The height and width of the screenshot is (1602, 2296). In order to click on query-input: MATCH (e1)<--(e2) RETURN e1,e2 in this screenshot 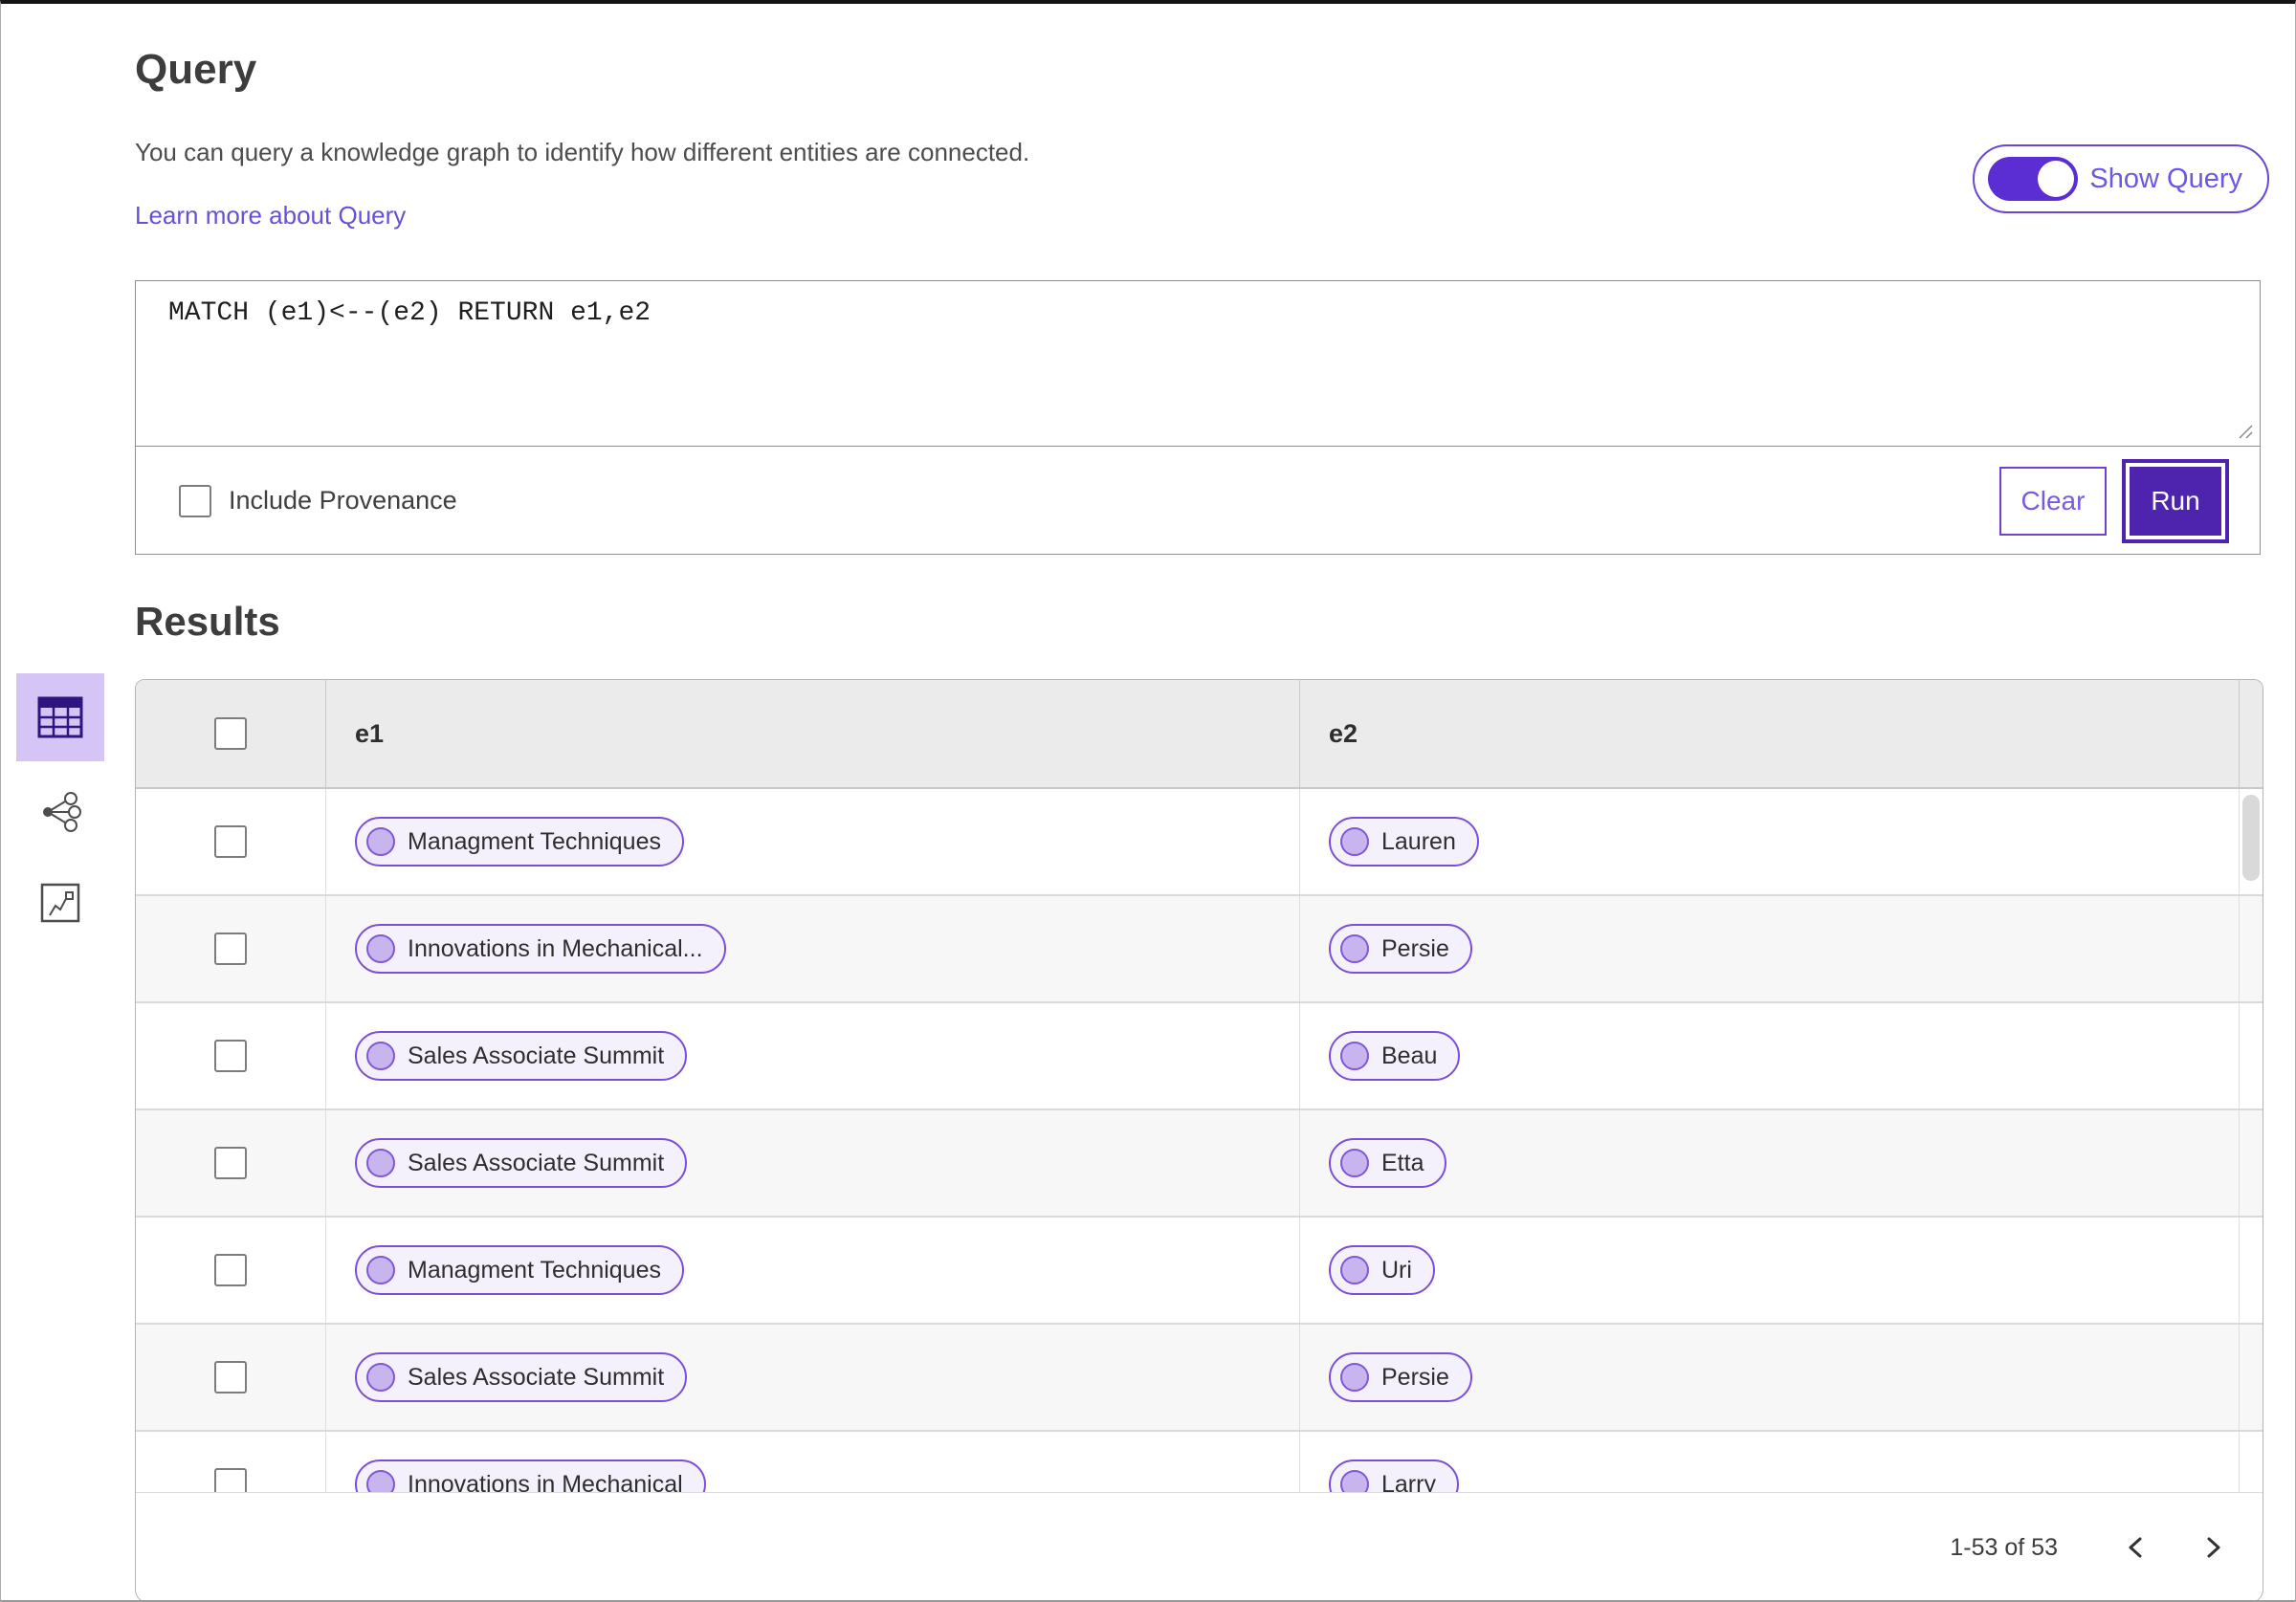, I will do `click(1198, 364)`.